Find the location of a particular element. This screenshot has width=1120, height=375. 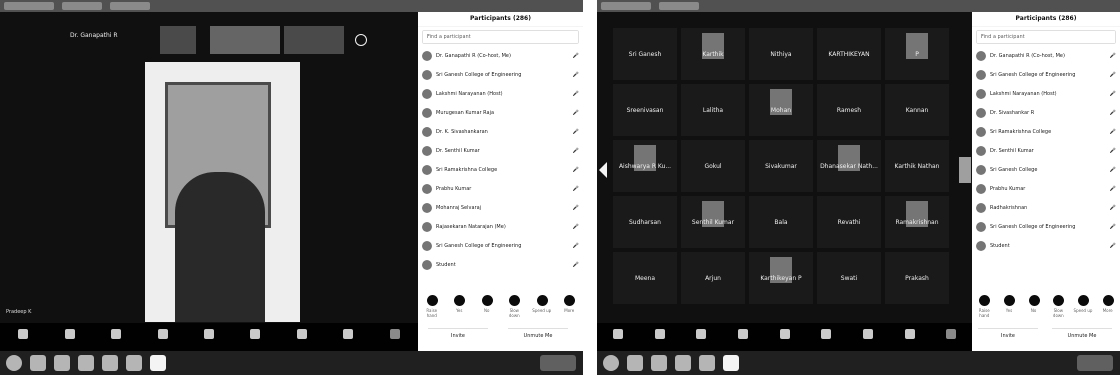

video-tile: Kannan is located at coordinates (917, 110).